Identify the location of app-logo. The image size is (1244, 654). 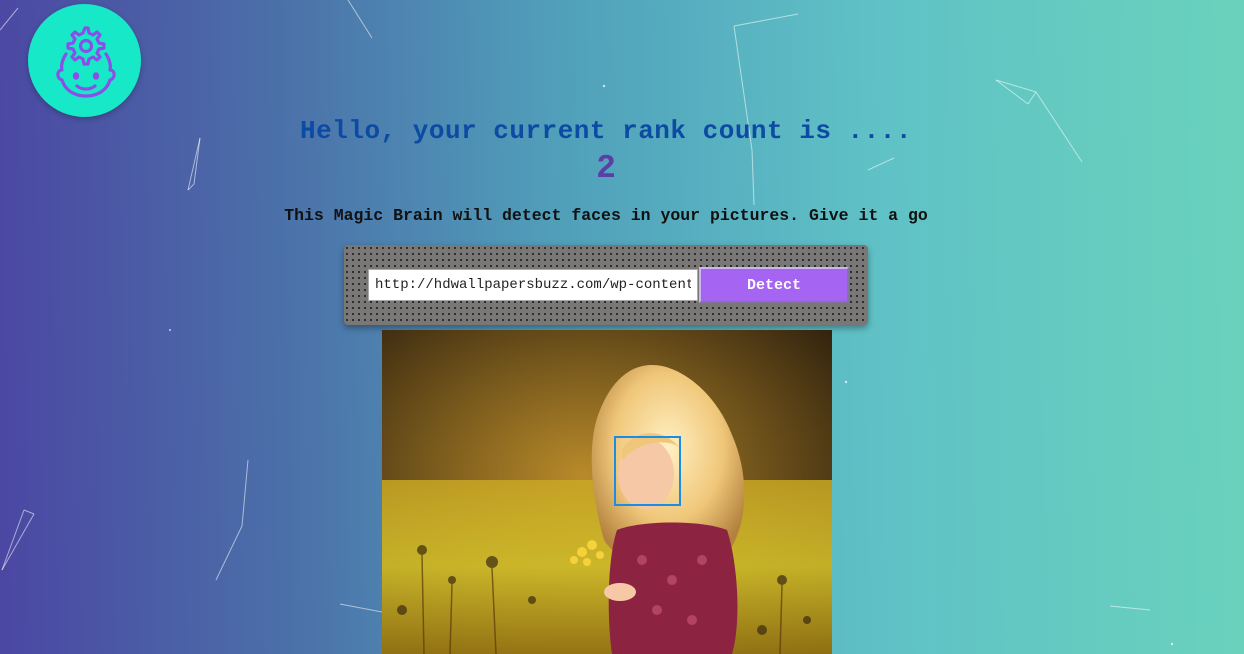
(84, 60).